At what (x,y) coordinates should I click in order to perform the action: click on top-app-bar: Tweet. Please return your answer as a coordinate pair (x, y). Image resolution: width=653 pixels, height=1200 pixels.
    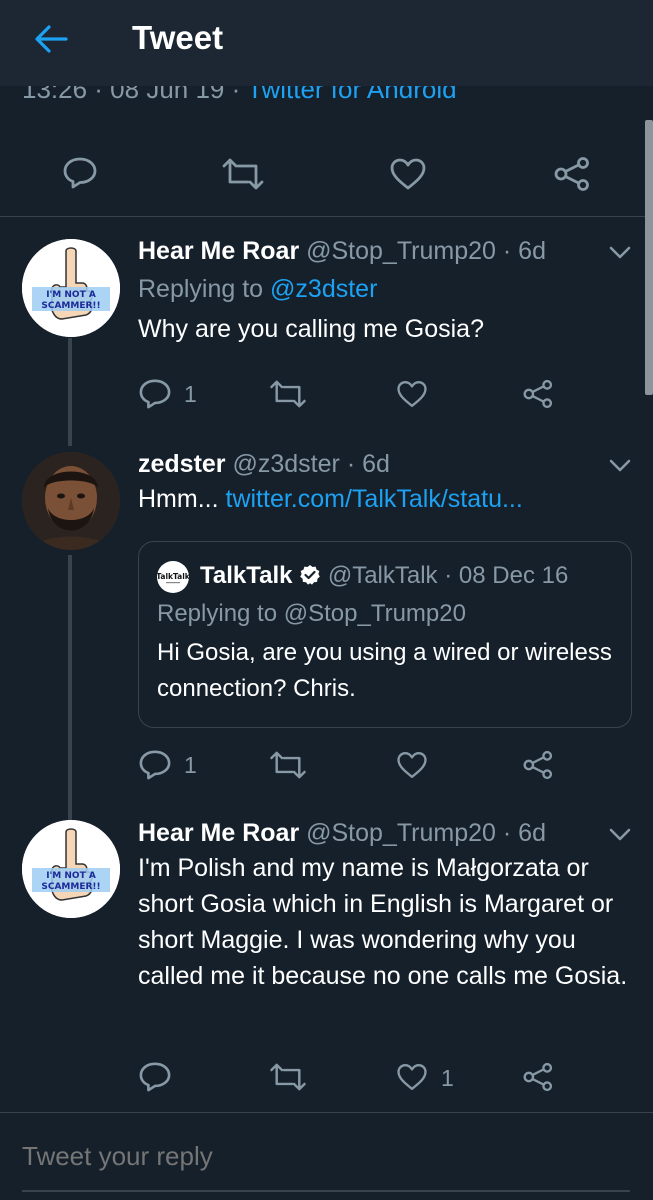
    Looking at the image, I should click on (326, 43).